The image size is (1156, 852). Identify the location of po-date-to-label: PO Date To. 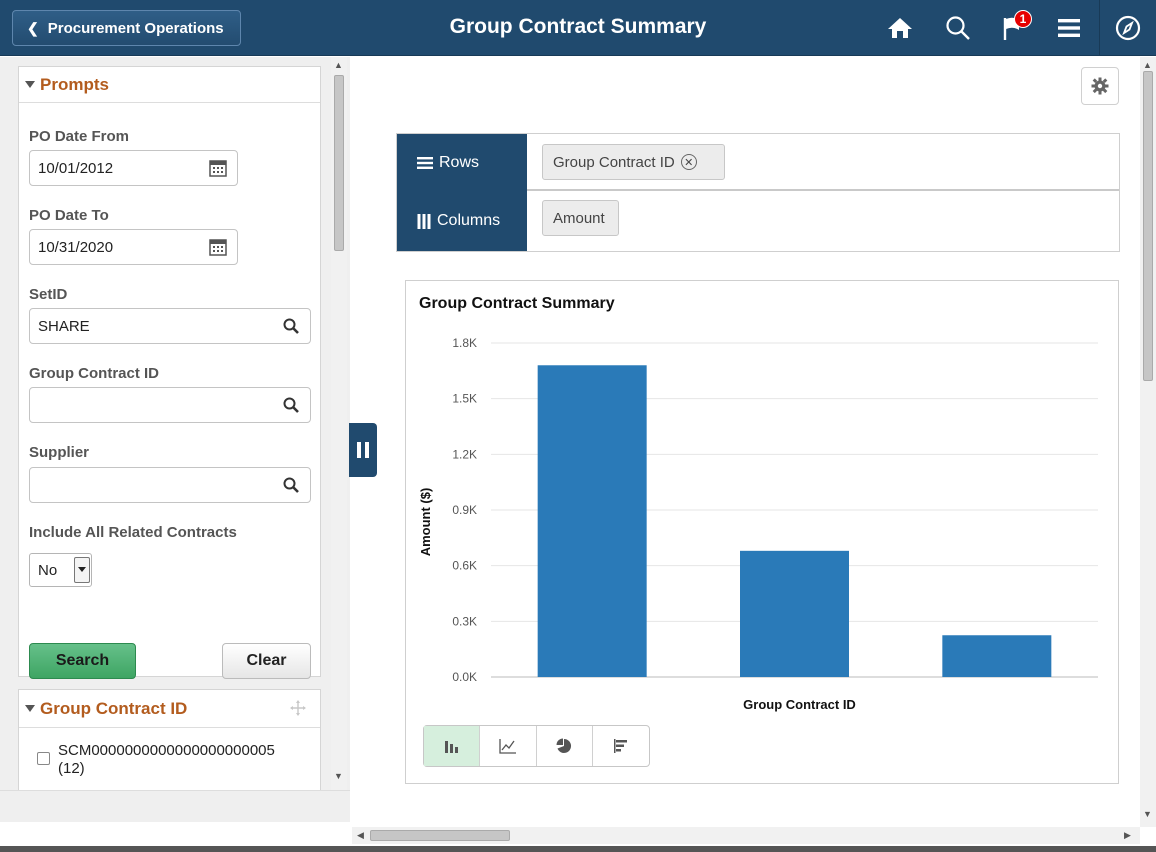
(69, 215).